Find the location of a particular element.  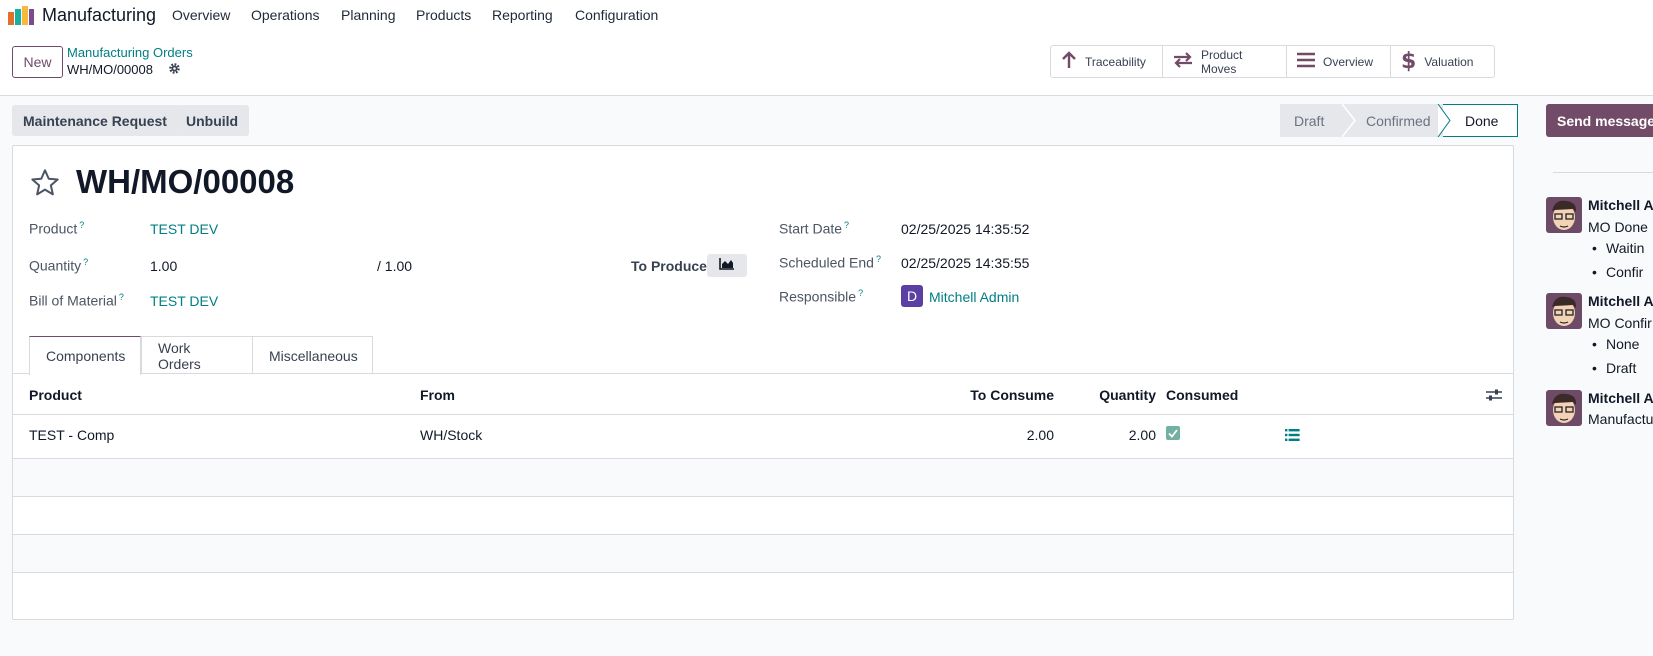

row-to-consume-cell: 2.00 is located at coordinates (1040, 435).